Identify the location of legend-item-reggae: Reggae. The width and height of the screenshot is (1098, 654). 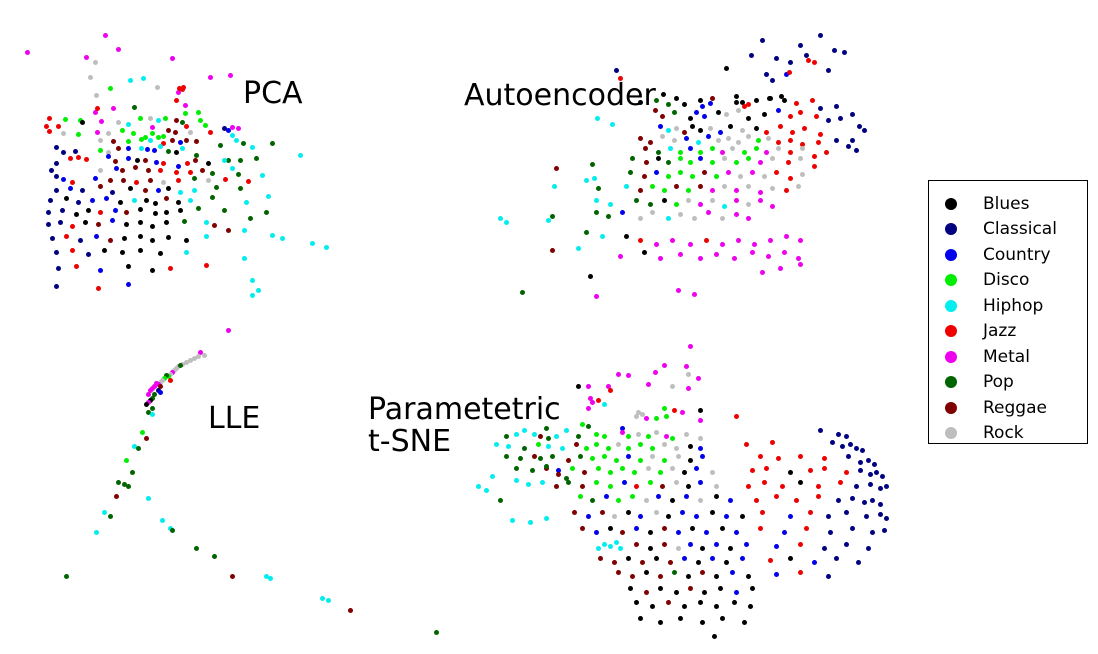
(1008, 408).